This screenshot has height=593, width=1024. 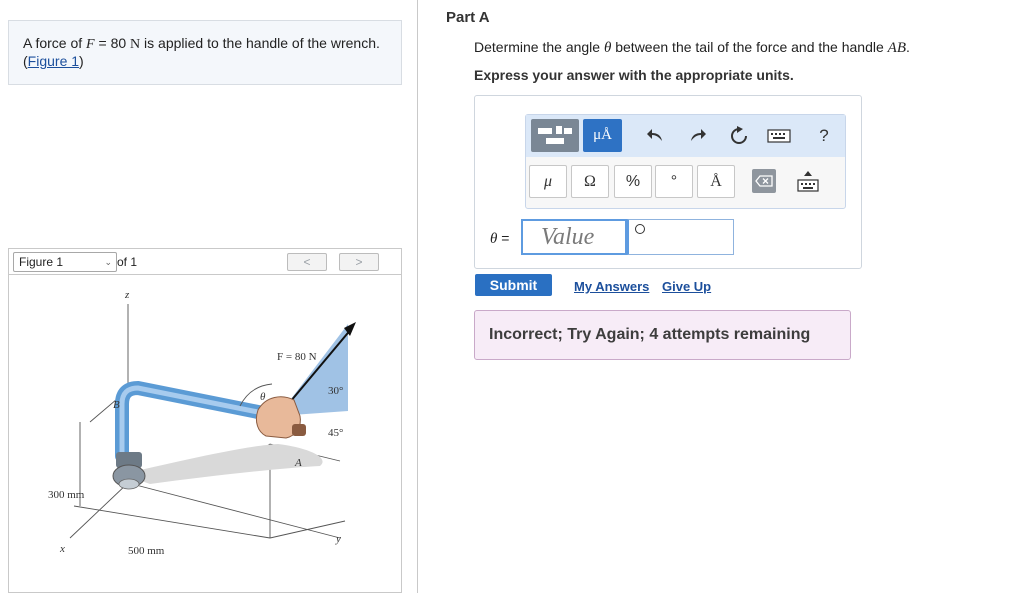 I want to click on keyboard-glyph, so click(x=779, y=136).